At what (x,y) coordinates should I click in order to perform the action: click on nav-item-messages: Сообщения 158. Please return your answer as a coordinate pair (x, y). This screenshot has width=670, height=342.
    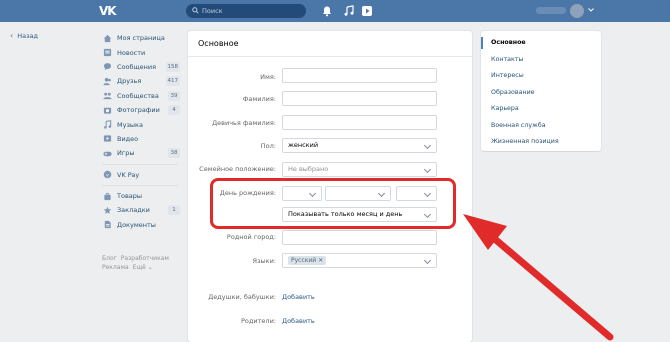
    Looking at the image, I should click on (141, 67).